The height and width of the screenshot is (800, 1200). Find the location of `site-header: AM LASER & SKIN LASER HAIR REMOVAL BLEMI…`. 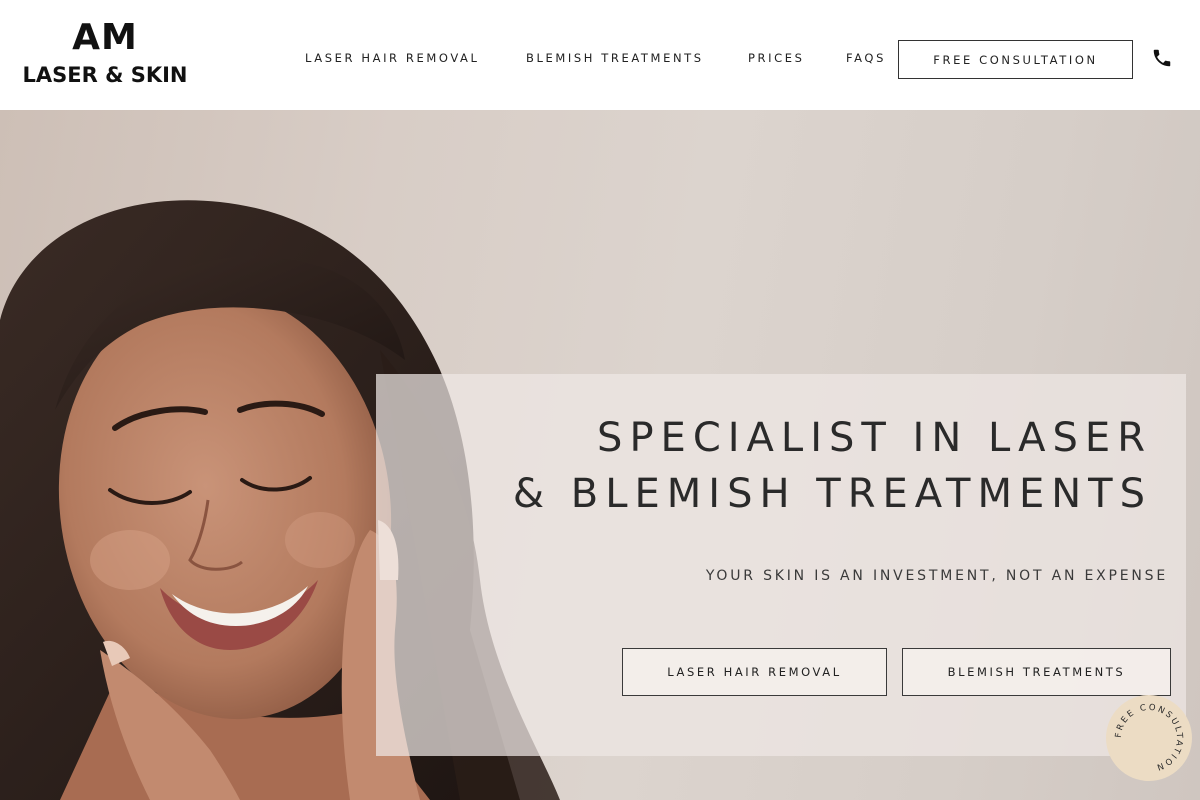

site-header: AM LASER & SKIN LASER HAIR REMOVAL BLEMI… is located at coordinates (600, 55).